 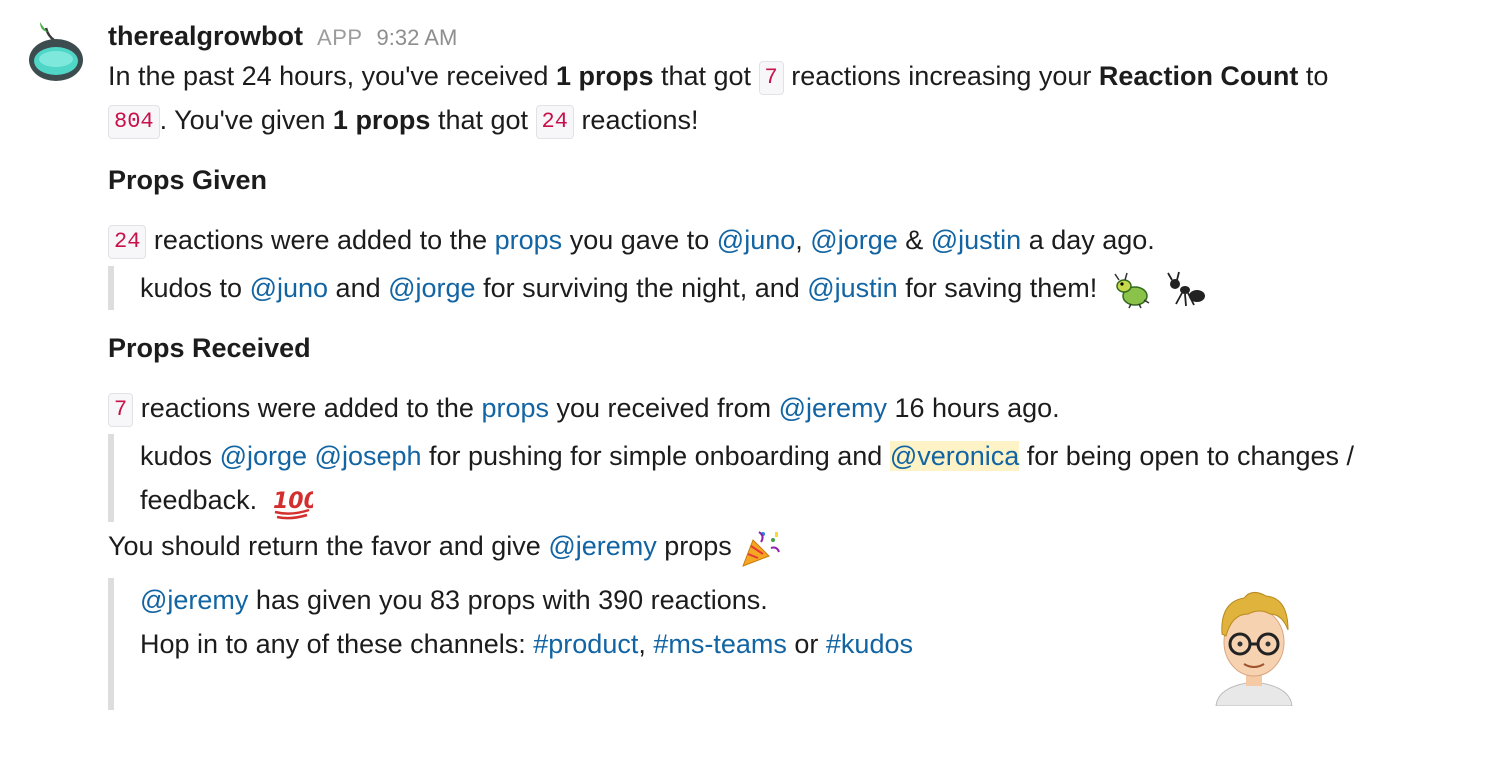 I want to click on channel-kudos: #kudos, so click(x=869, y=644).